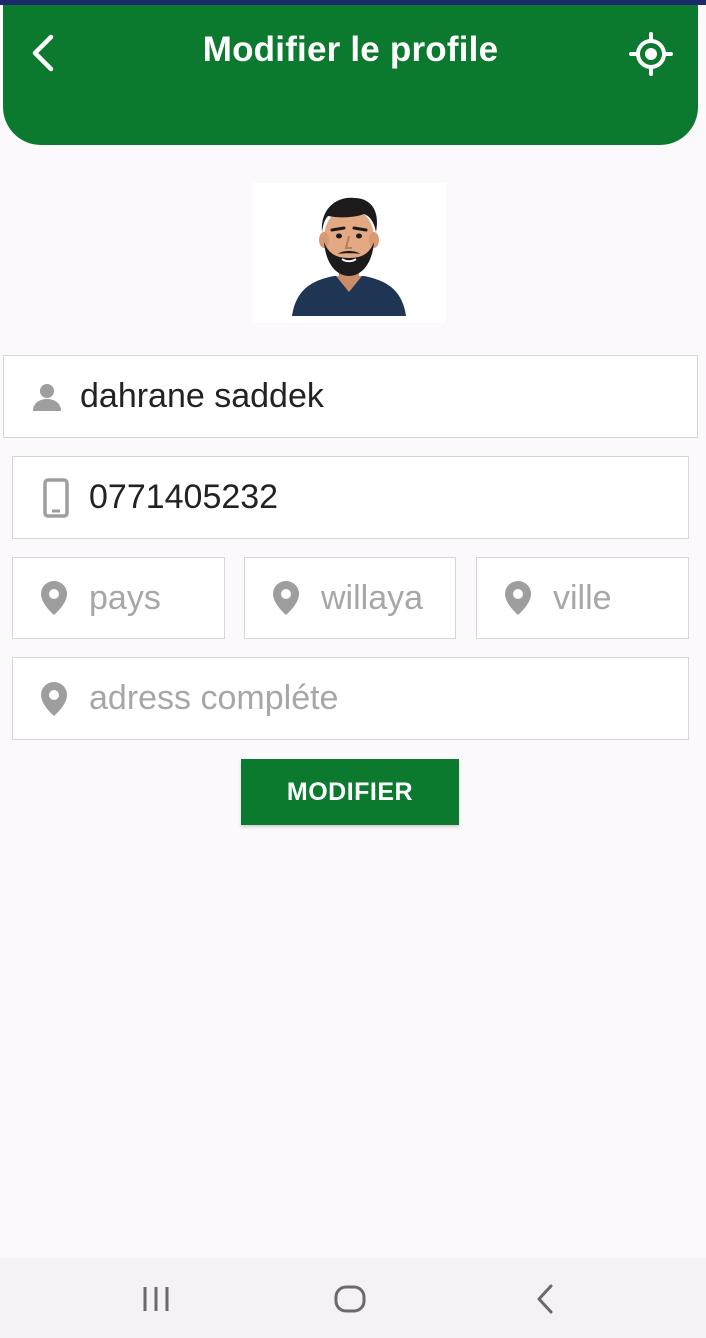 The width and height of the screenshot is (706, 1338). I want to click on name-field, so click(350, 396).